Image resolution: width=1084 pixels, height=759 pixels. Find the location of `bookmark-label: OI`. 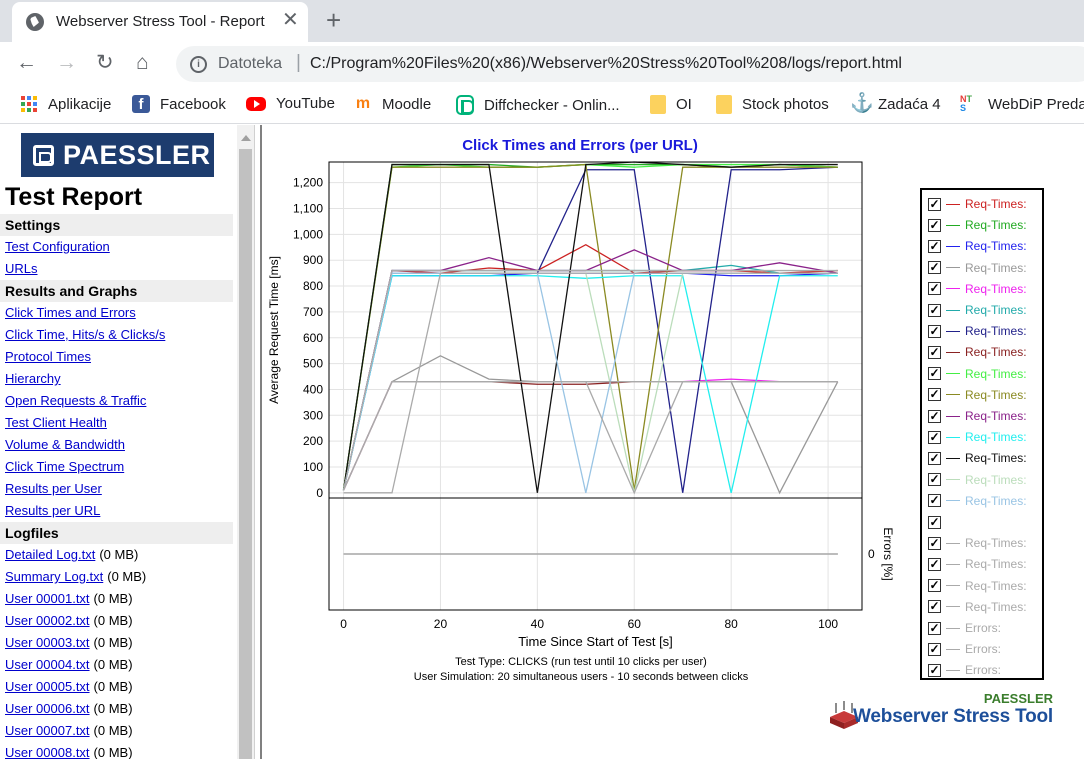

bookmark-label: OI is located at coordinates (684, 104).